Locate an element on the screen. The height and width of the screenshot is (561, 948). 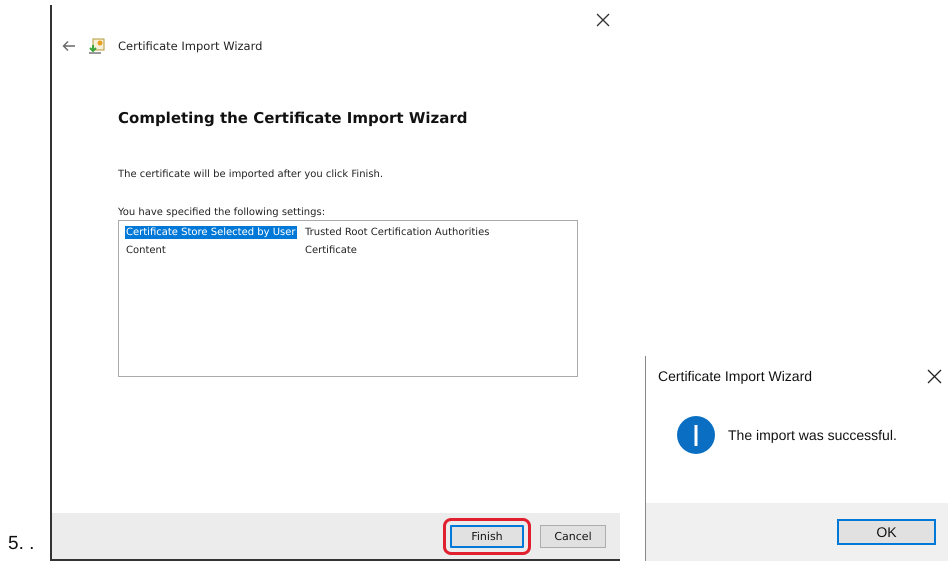
settings-label: You have specified the following settings: is located at coordinates (222, 212).